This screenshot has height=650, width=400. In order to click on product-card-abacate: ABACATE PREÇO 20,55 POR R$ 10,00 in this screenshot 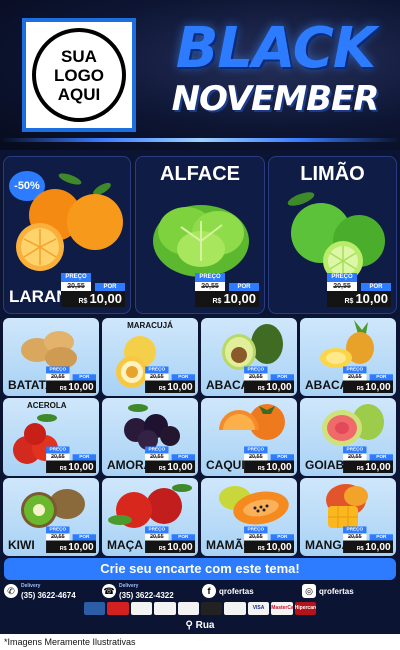, I will do `click(249, 357)`.